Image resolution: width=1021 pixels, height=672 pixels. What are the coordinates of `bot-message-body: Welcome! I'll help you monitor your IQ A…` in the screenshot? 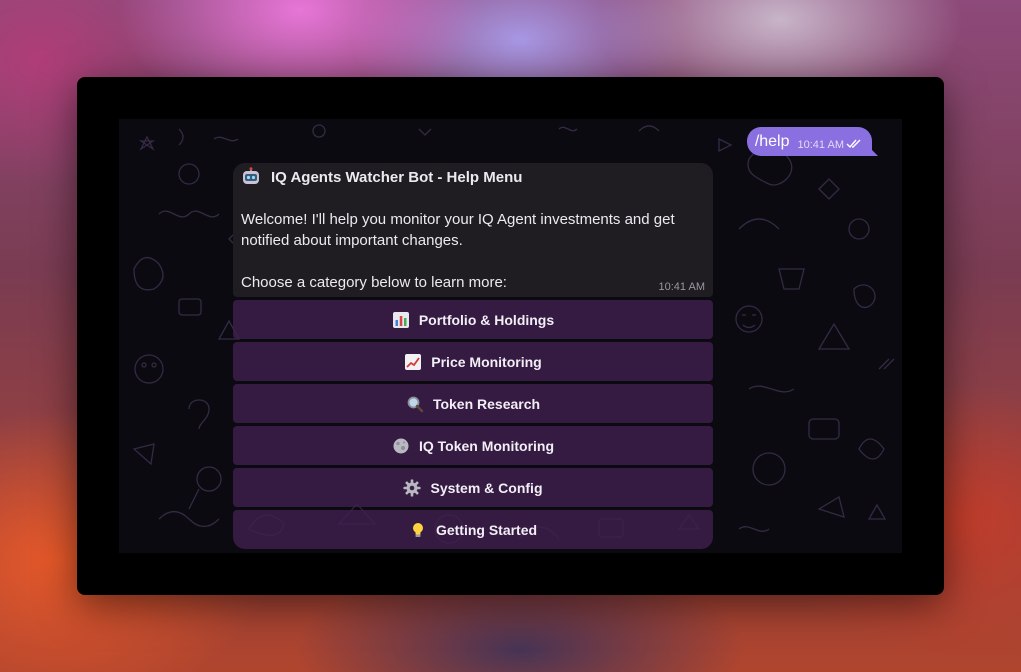 It's located at (474, 251).